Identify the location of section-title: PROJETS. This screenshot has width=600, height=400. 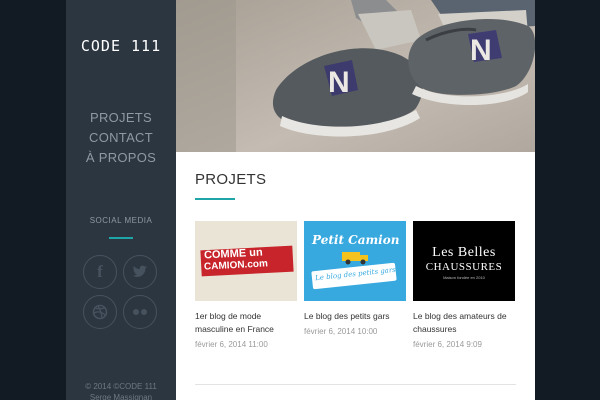
(231, 179).